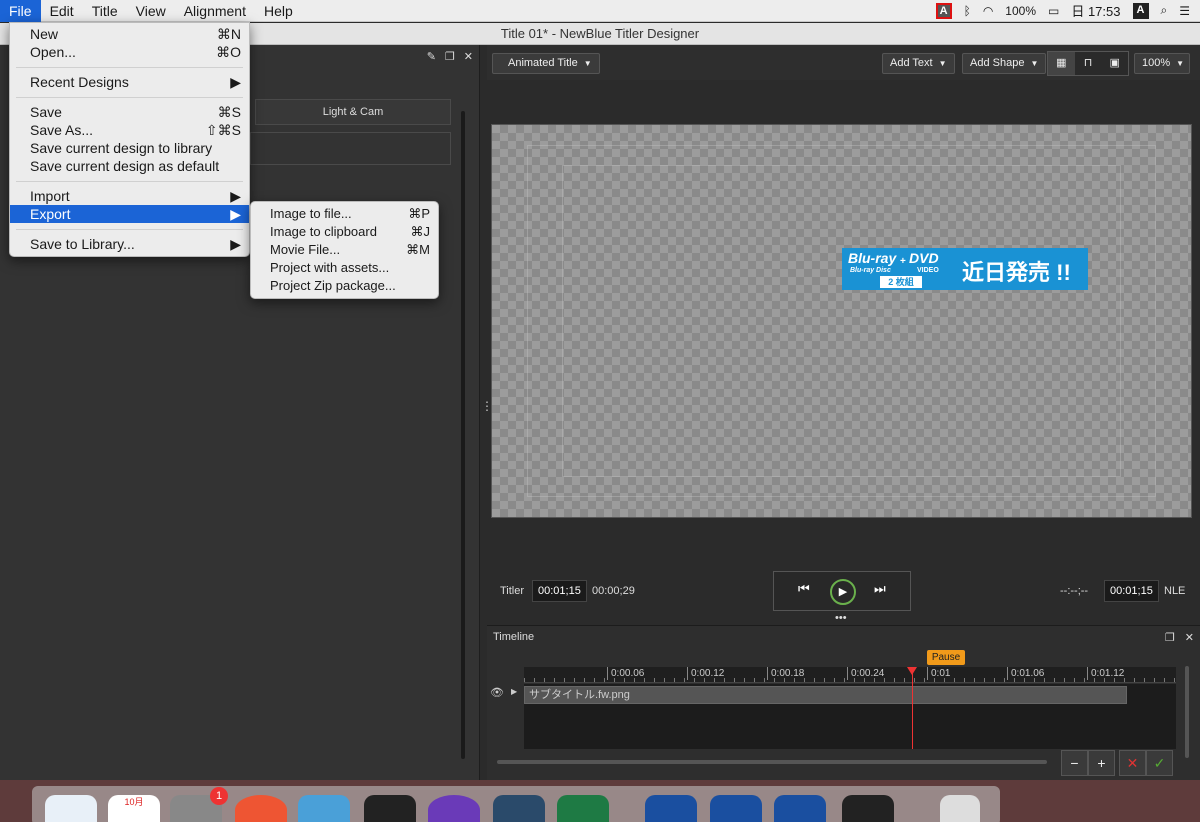 This screenshot has height=822, width=1200. What do you see at coordinates (1132, 763) in the screenshot?
I see `cancel-button: ✕` at bounding box center [1132, 763].